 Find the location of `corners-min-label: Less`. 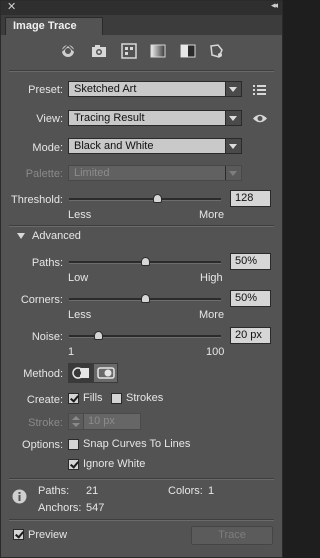

corners-min-label: Less is located at coordinates (80, 315).